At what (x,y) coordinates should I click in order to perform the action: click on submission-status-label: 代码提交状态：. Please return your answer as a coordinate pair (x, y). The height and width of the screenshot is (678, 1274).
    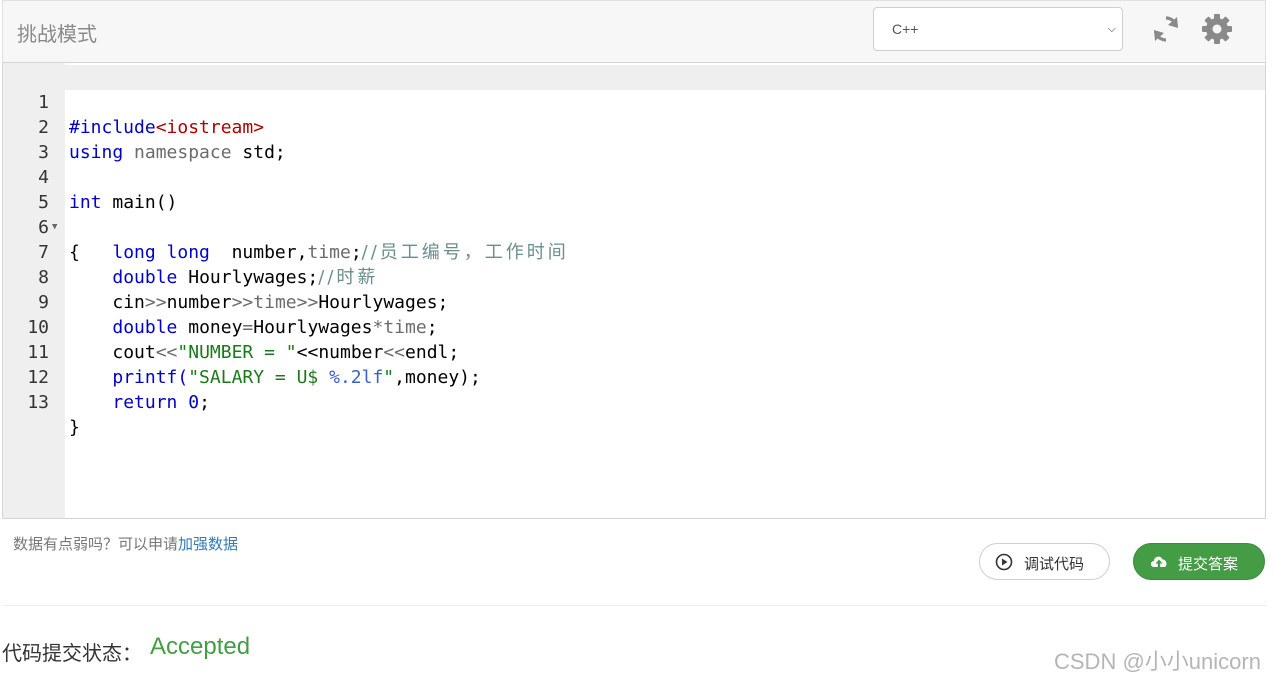
    Looking at the image, I should click on (72, 654).